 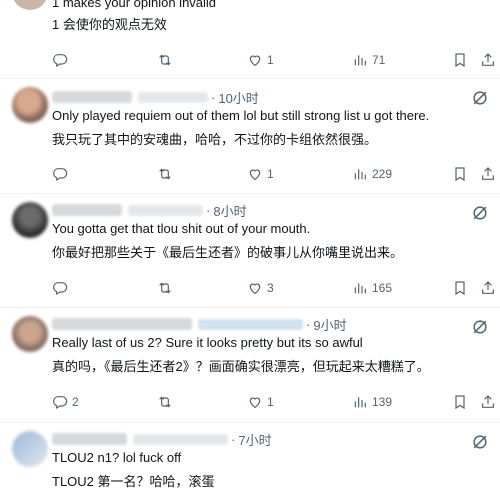 I want to click on view-count: 229, so click(x=382, y=174).